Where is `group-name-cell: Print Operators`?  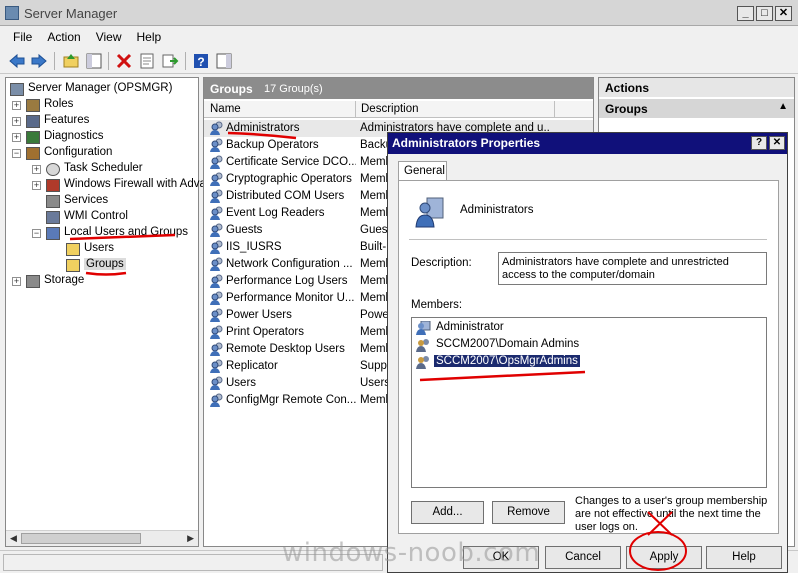
group-name-cell: Print Operators is located at coordinates (265, 332).